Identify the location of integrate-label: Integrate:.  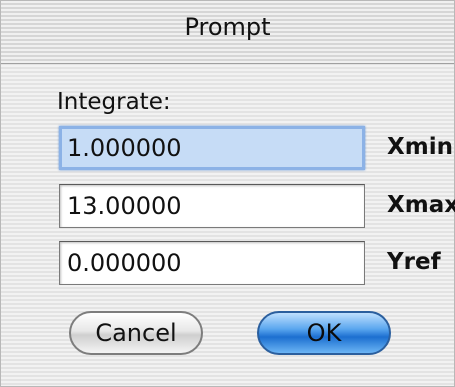
(114, 102).